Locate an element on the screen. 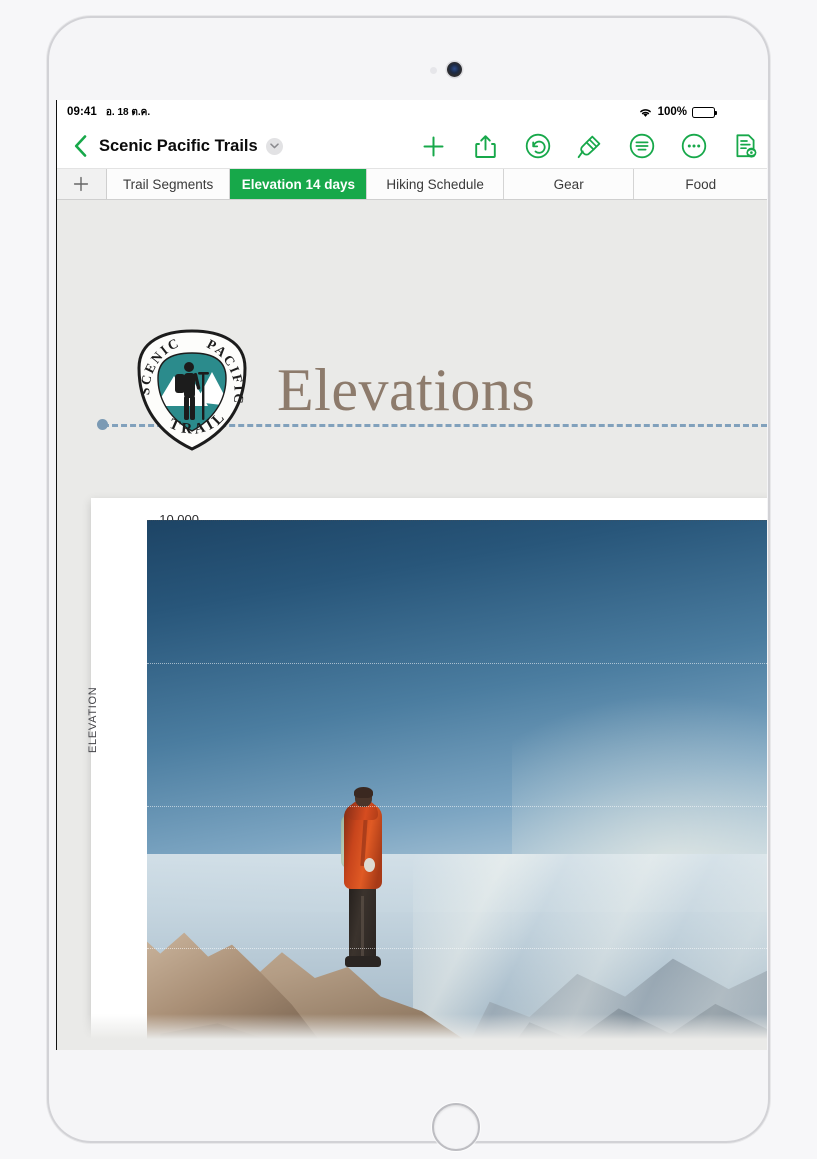  status-bar-right: 100% is located at coordinates (678, 112).